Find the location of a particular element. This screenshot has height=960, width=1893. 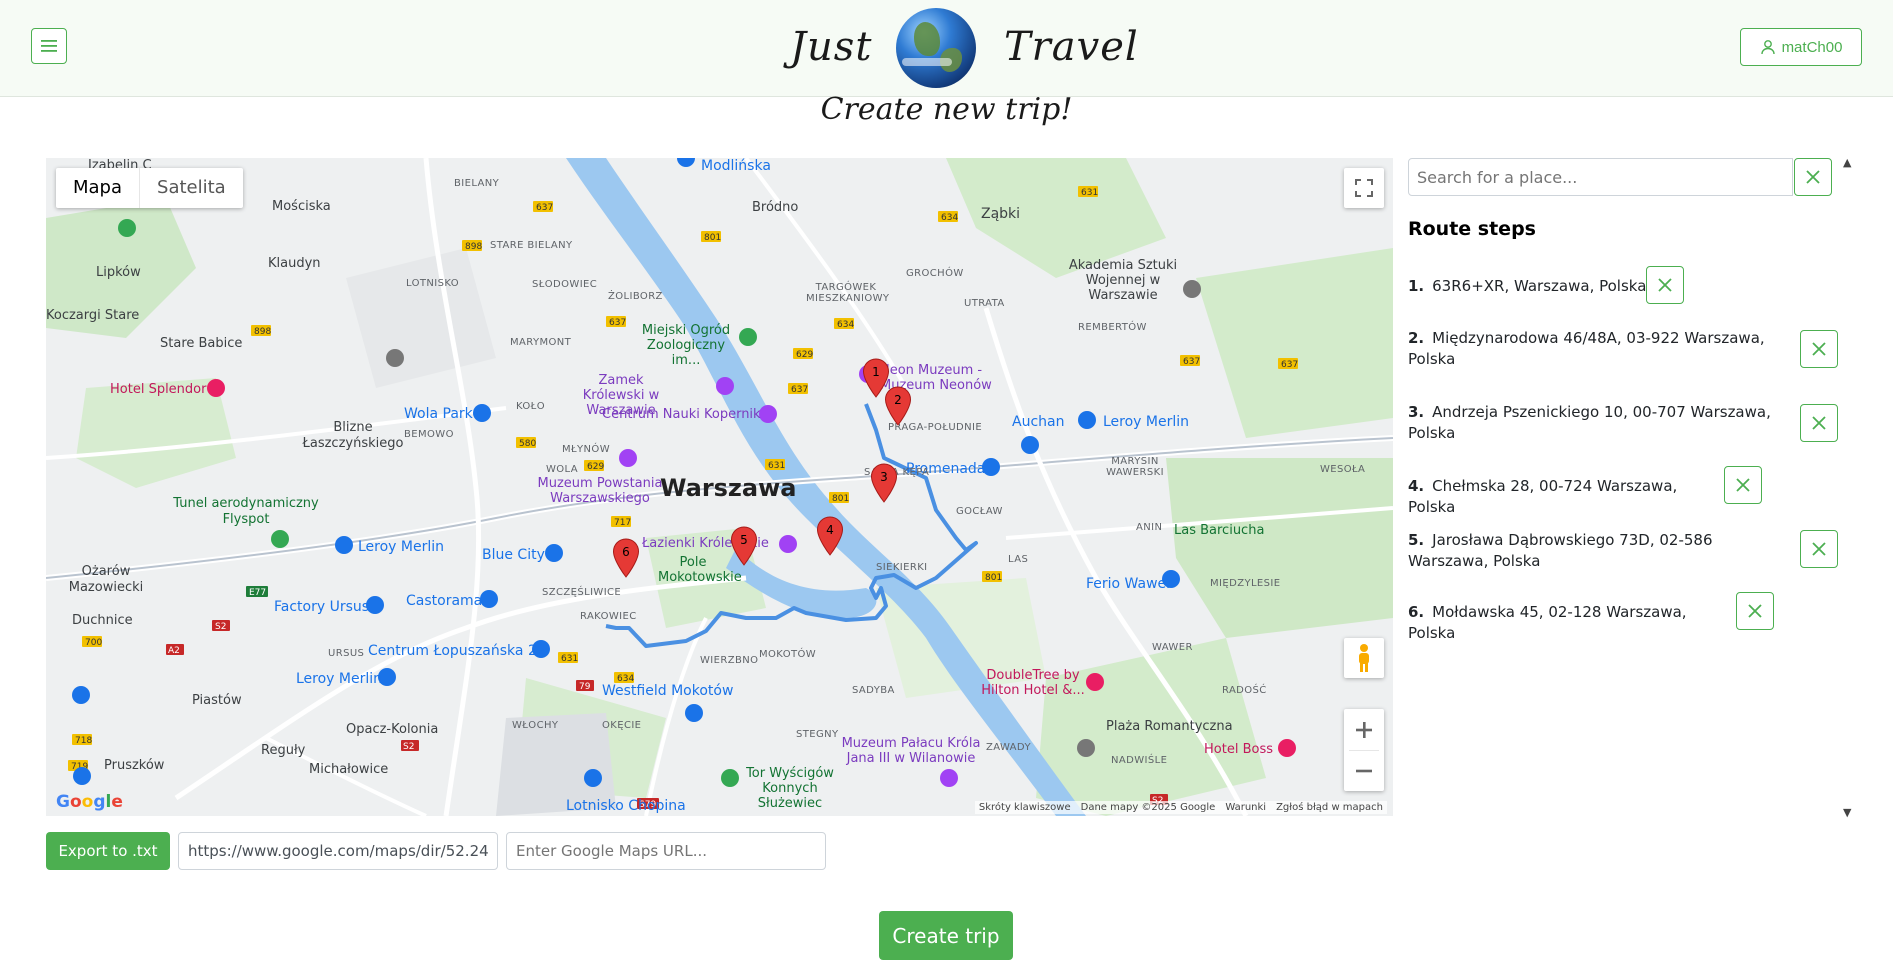

menu-toggle-button is located at coordinates (49, 46).